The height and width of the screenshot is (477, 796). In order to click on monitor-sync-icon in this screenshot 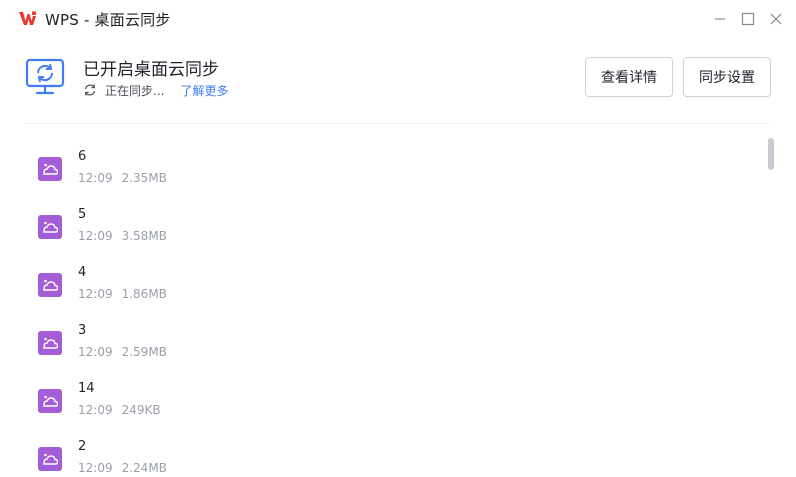, I will do `click(45, 77)`.